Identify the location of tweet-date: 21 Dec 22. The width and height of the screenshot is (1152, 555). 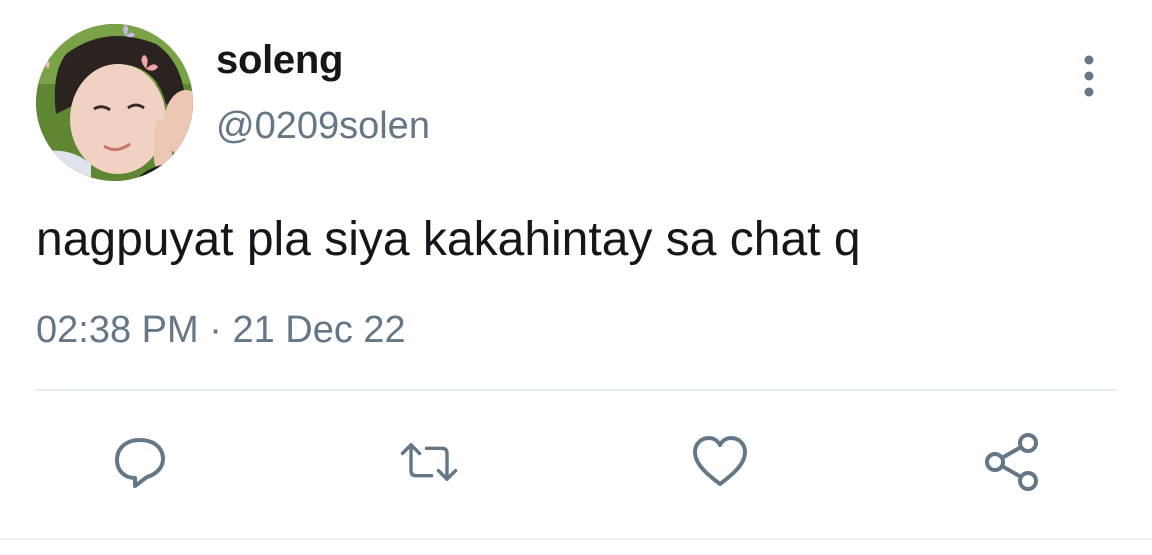
(319, 330).